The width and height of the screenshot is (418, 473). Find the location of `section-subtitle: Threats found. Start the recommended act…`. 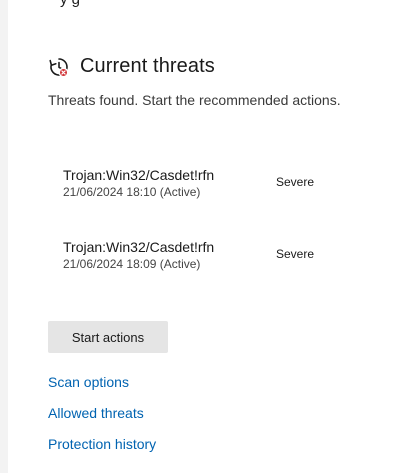

section-subtitle: Threats found. Start the recommended act… is located at coordinates (194, 100).